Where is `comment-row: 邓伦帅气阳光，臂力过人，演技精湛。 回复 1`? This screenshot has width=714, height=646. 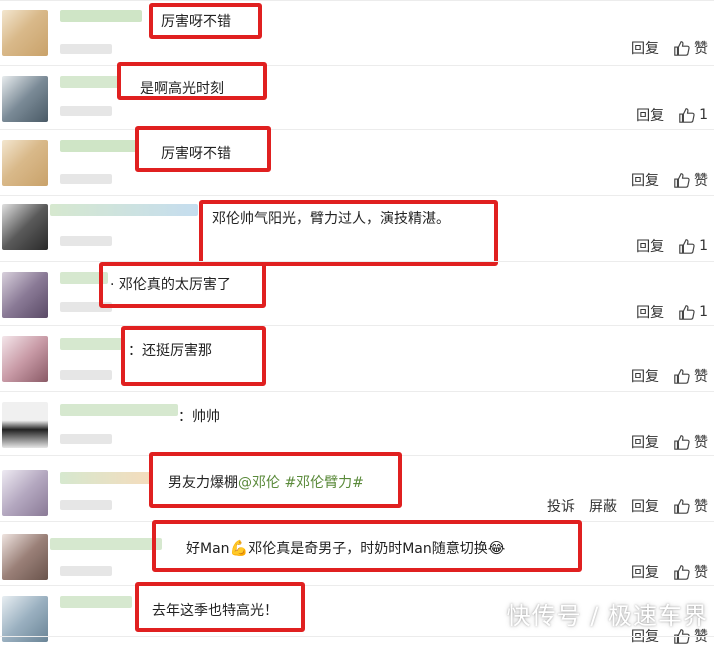
comment-row: 邓伦帅气阳光，臂力过人，演技精湛。 回复 1 is located at coordinates (357, 231).